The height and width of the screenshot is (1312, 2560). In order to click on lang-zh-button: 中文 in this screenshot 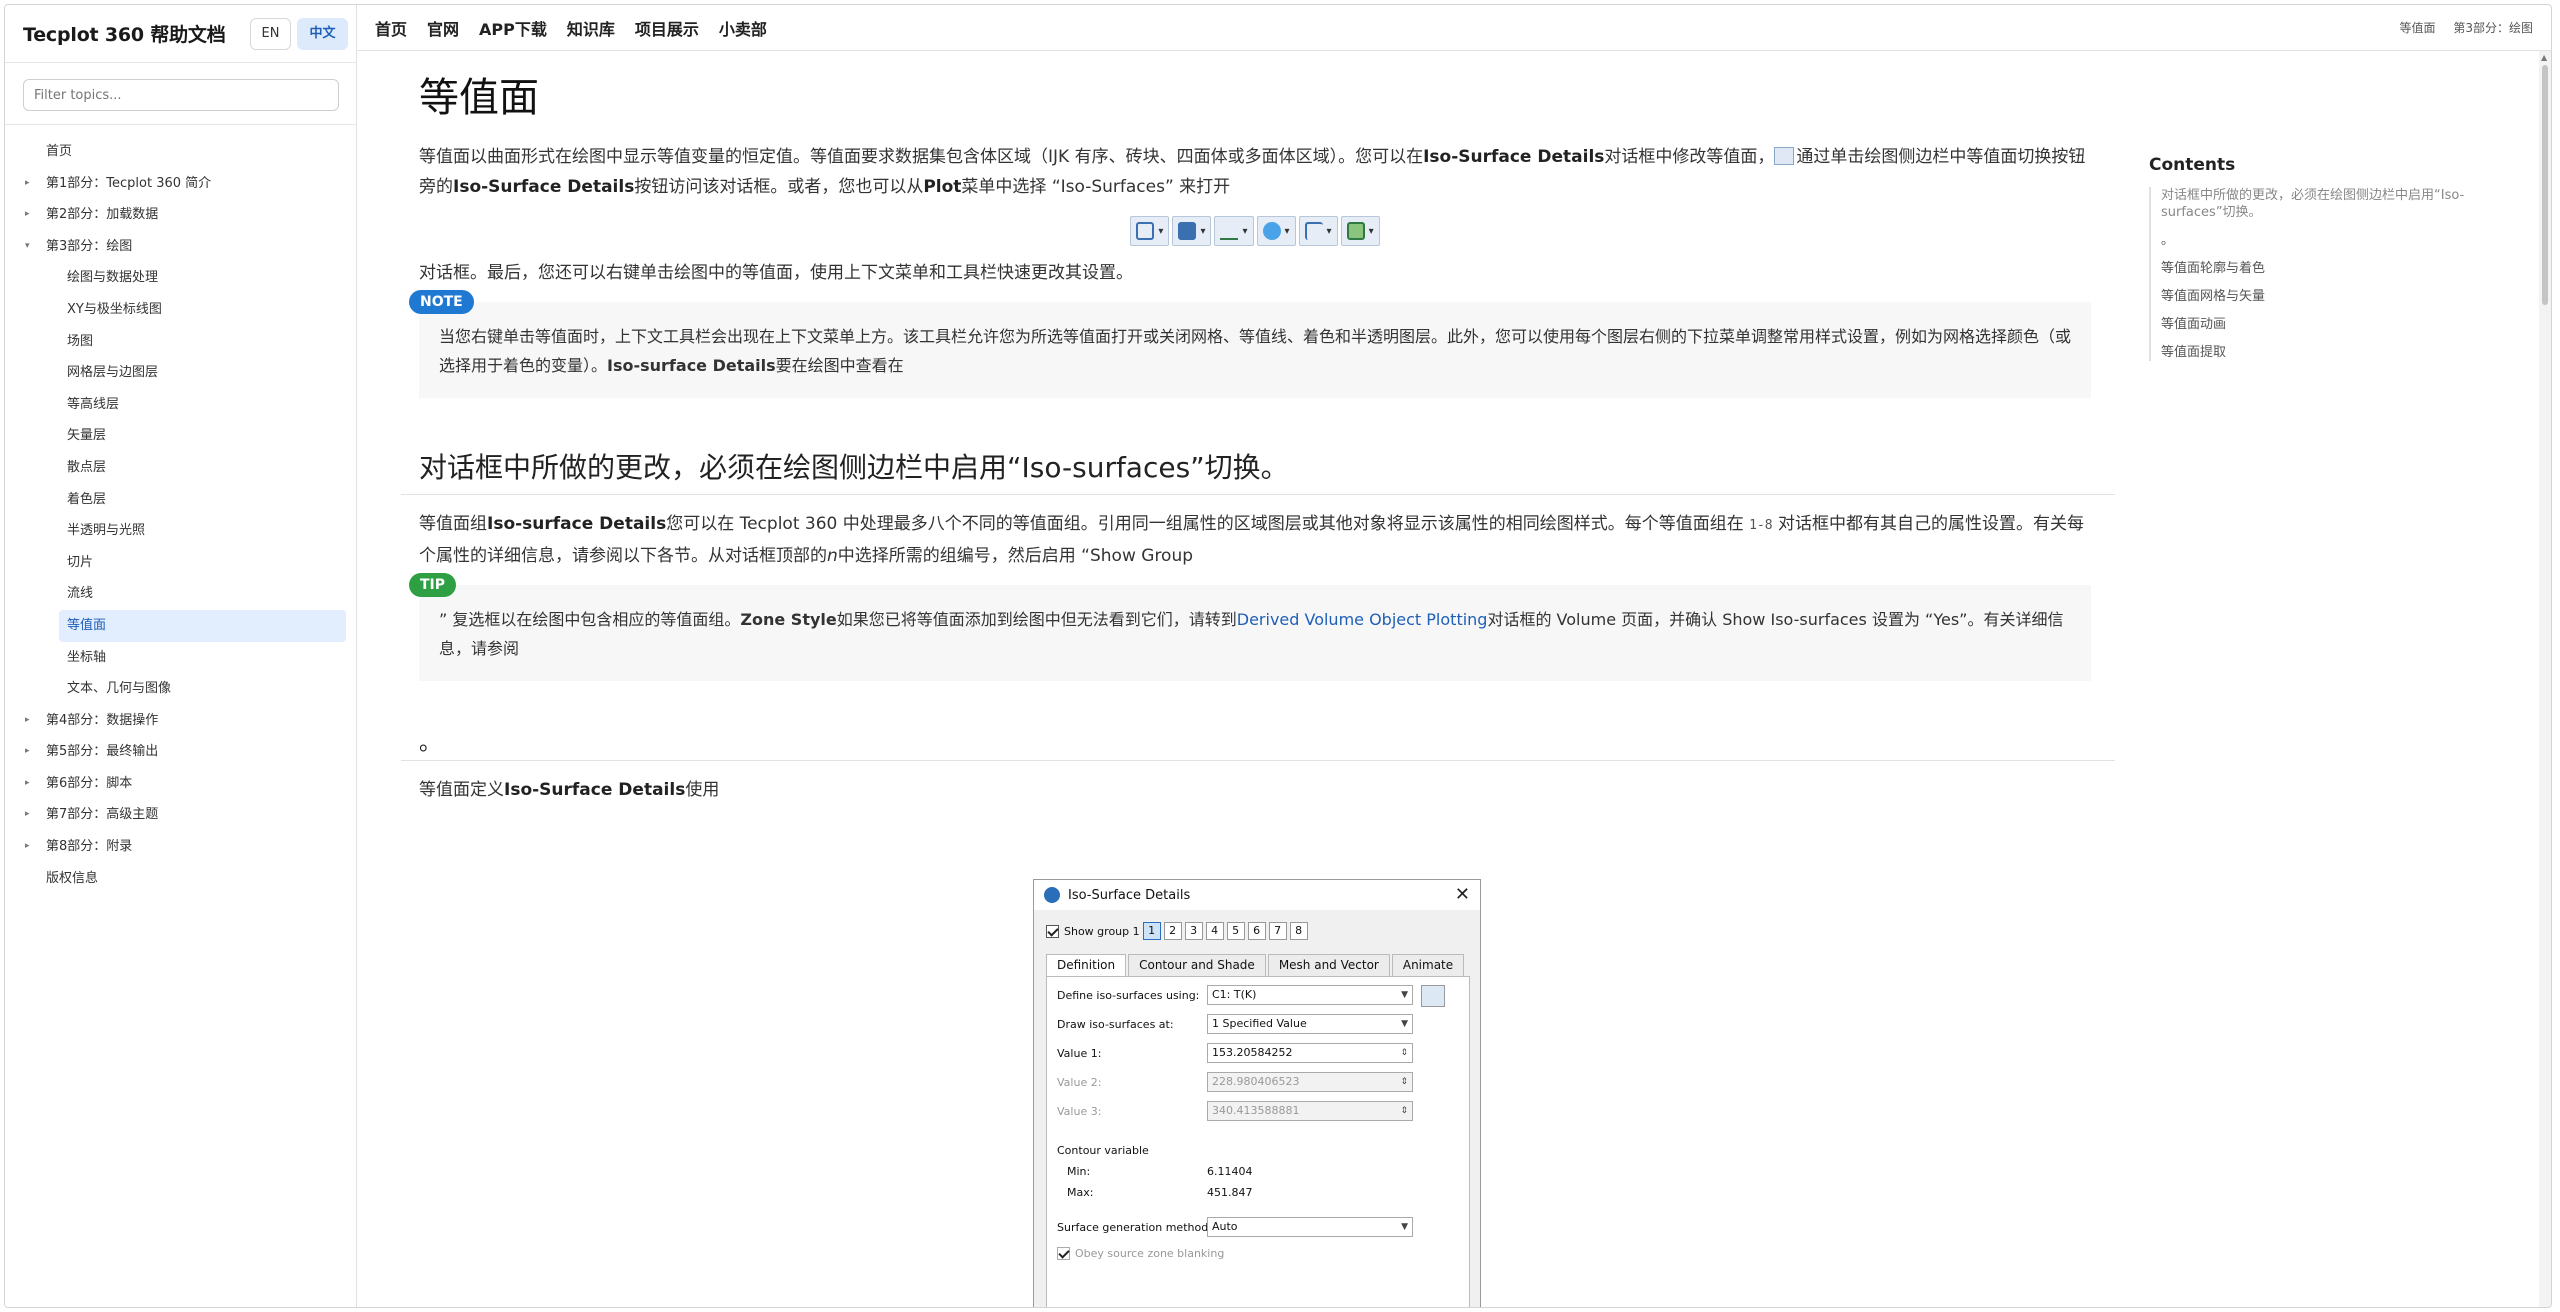, I will do `click(322, 33)`.